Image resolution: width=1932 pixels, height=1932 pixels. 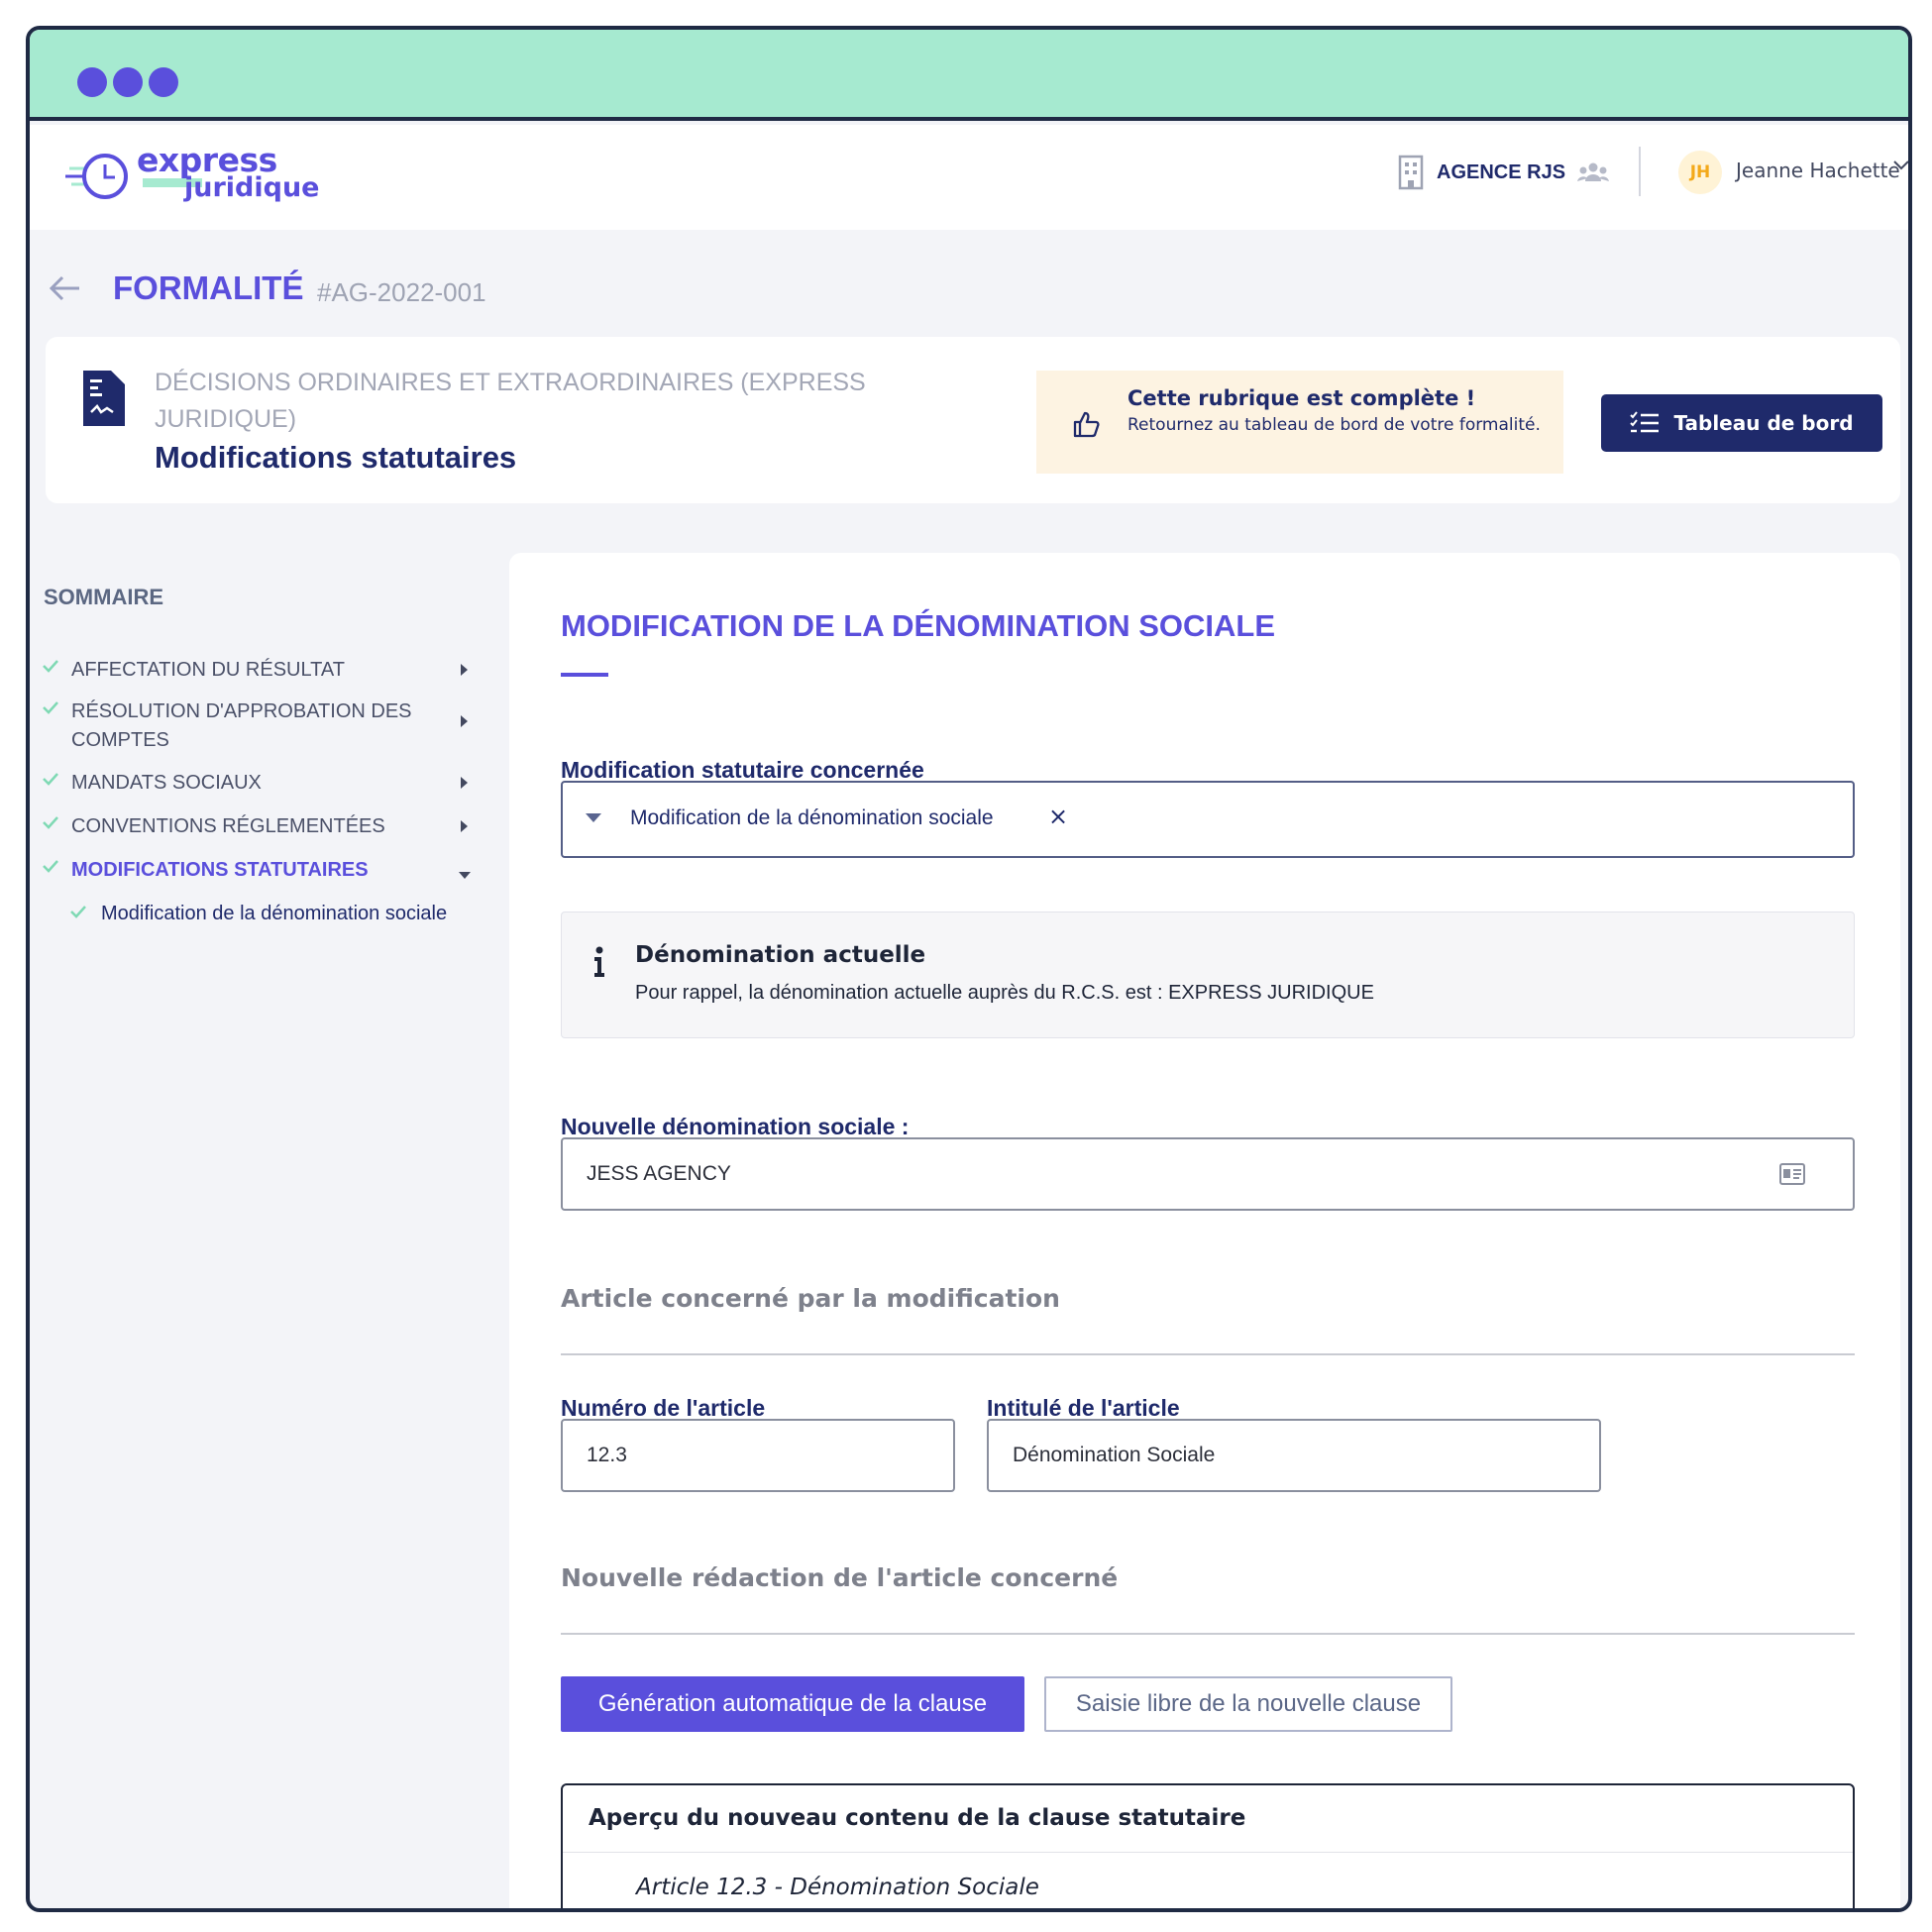 I want to click on info-title: Dénomination actuelle, so click(x=780, y=955).